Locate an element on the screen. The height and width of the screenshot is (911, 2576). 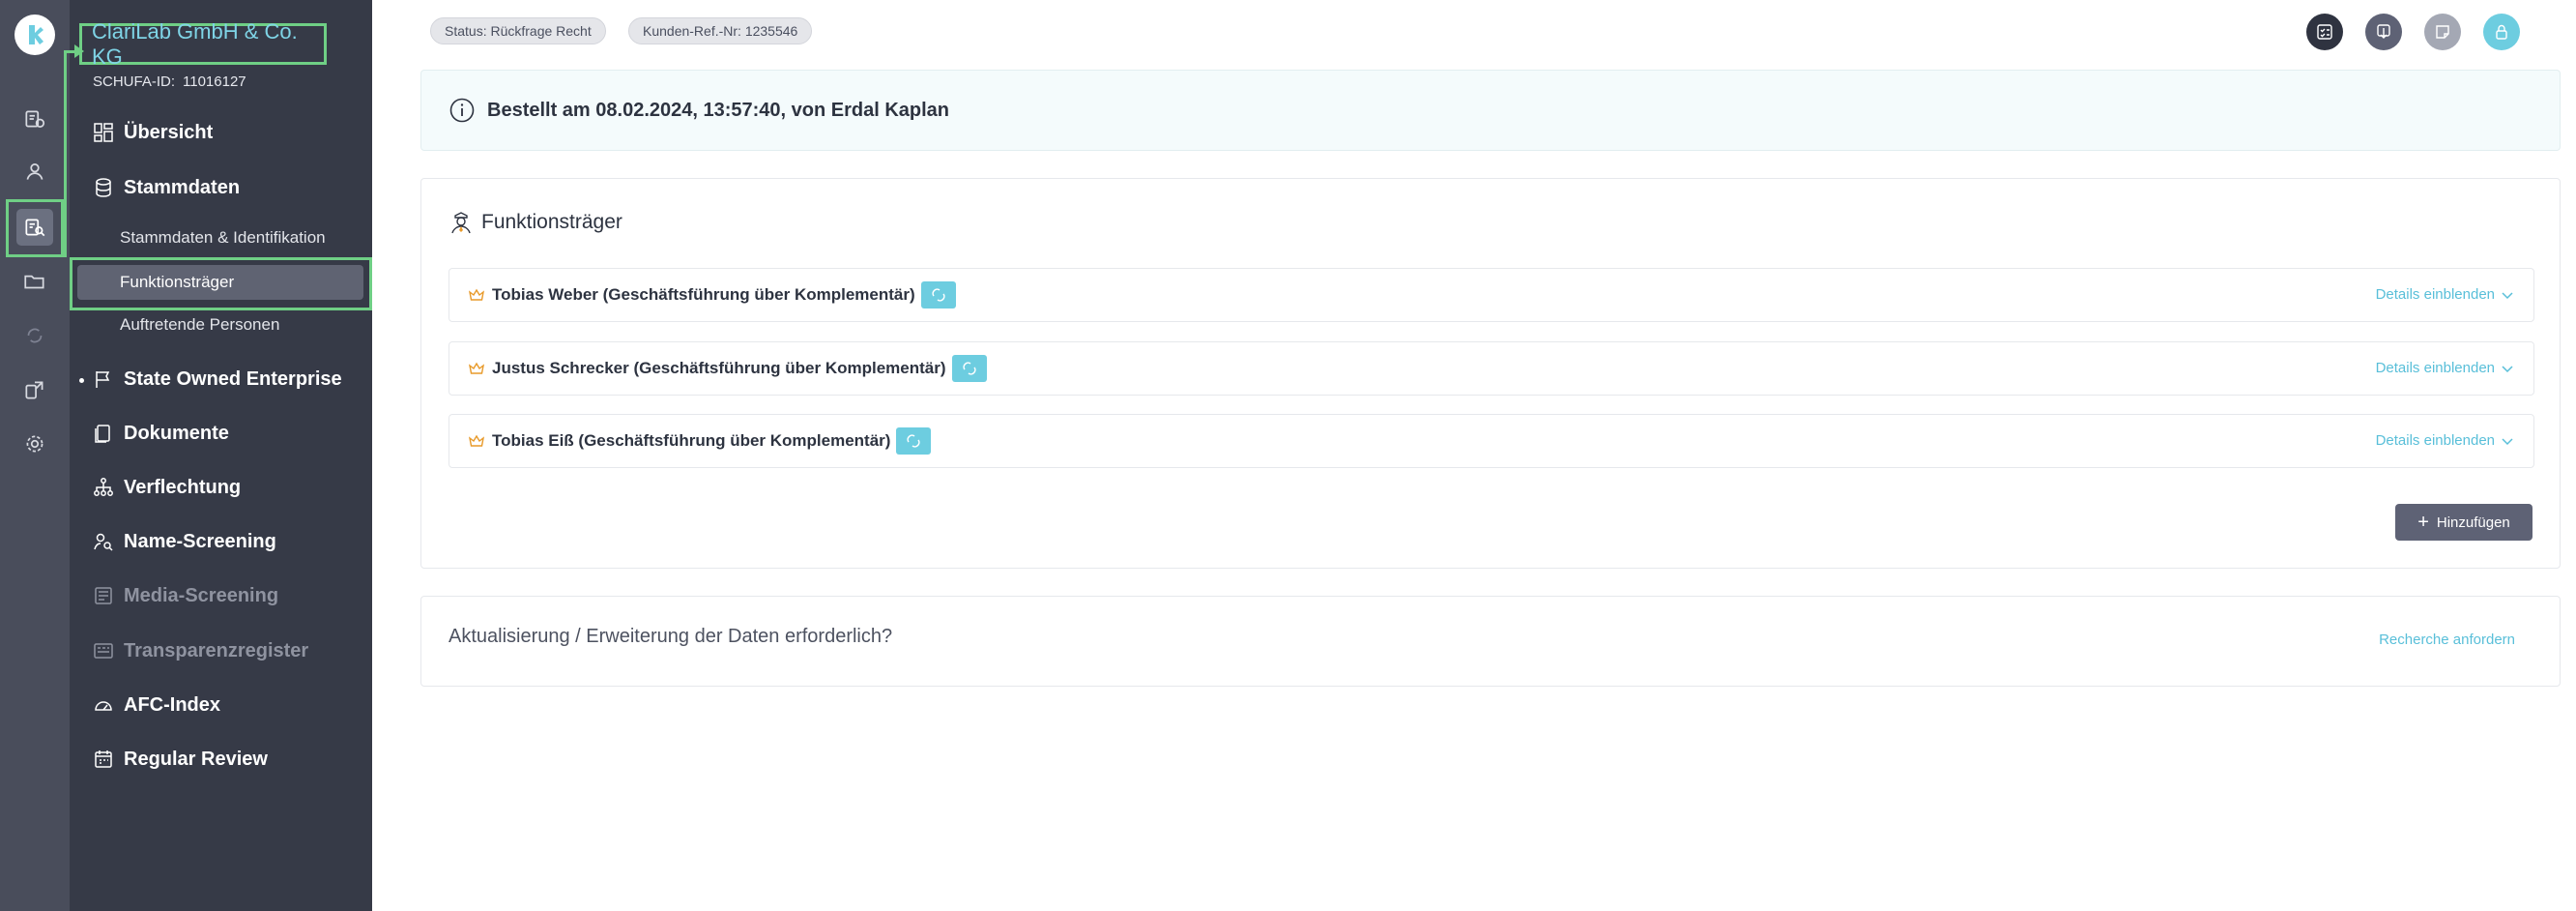
rail-item-refresh is located at coordinates (34, 335).